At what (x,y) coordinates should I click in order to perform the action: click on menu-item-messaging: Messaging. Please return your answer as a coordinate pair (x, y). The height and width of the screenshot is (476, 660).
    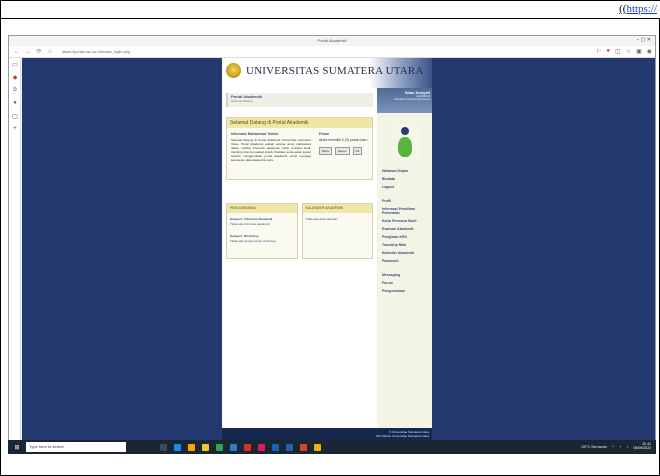
    Looking at the image, I should click on (407, 275).